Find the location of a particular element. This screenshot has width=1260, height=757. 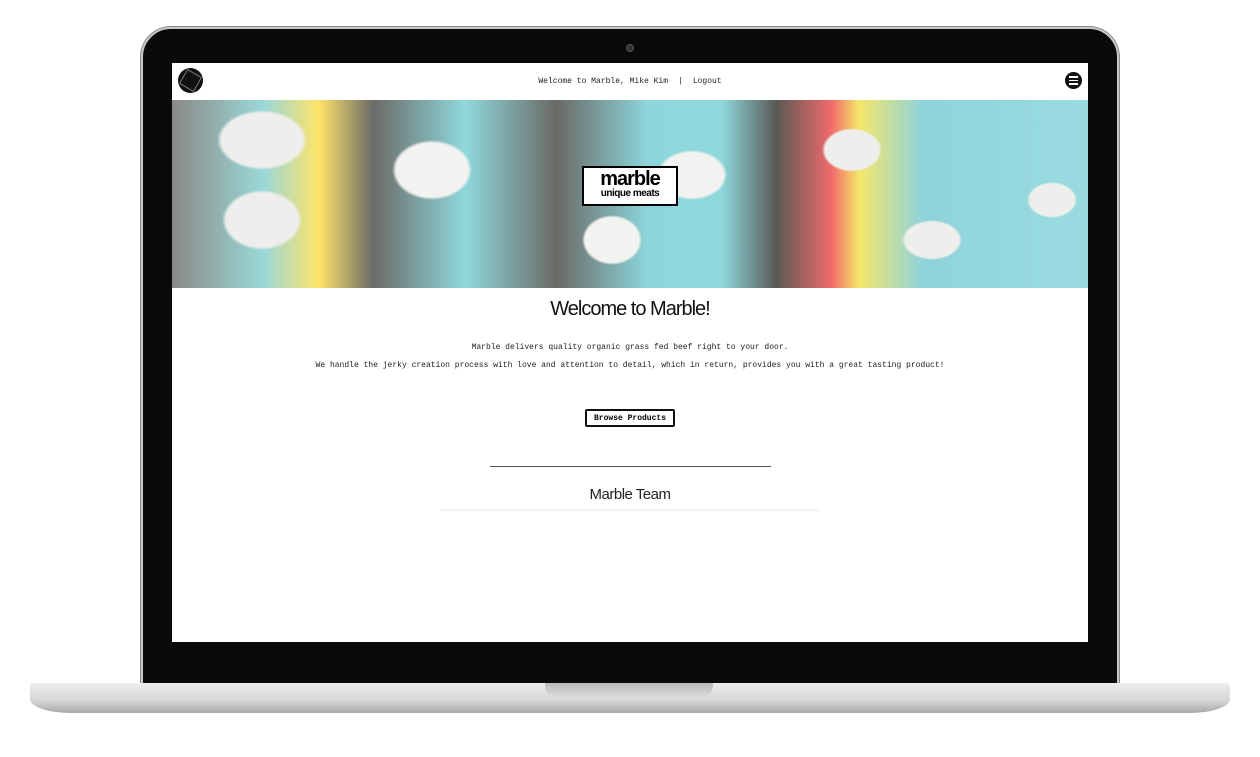

divider is located at coordinates (630, 466).